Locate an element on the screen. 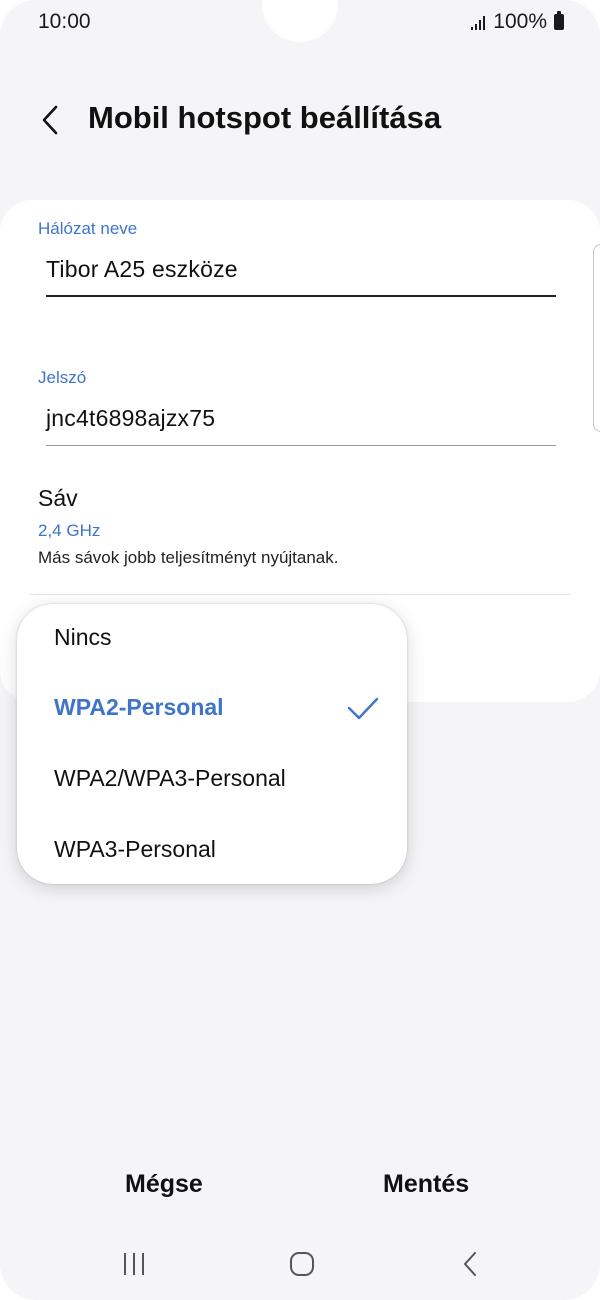 The width and height of the screenshot is (600, 1300). band-hint: Más sávok jobb teljesítményt nyújtanak. is located at coordinates (188, 557).